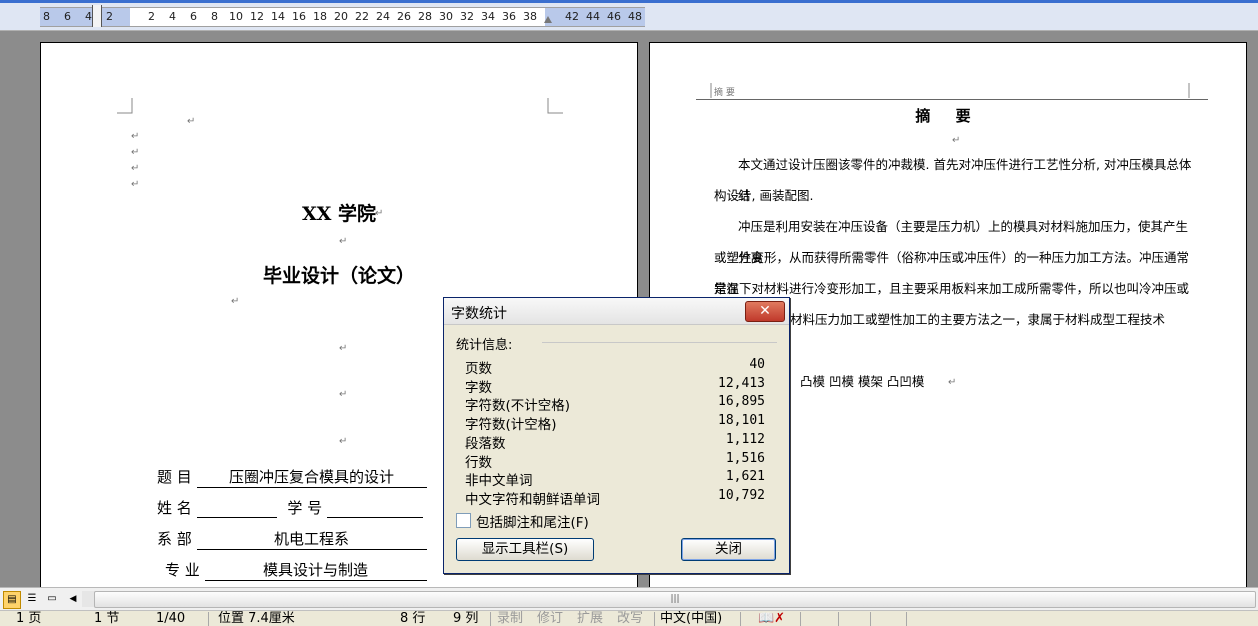 This screenshot has width=1258, height=626. I want to click on status-track-changes: 修订, so click(550, 618).